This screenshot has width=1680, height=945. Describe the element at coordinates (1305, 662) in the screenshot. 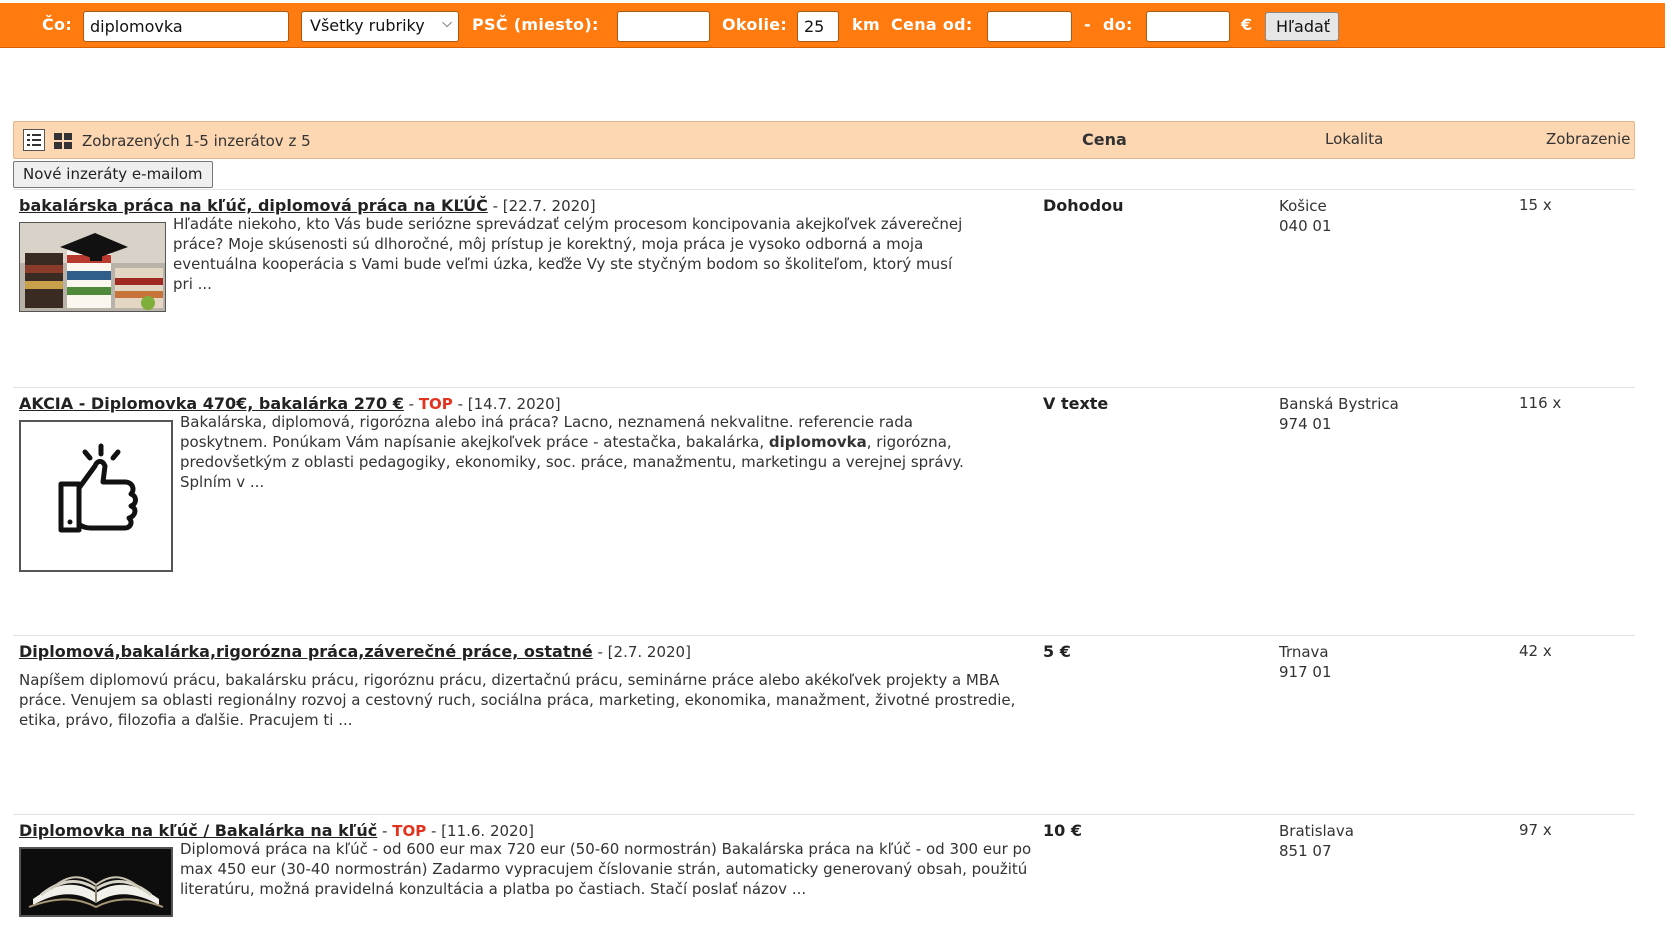

I see `listing-location: Trnava 917 01` at that location.